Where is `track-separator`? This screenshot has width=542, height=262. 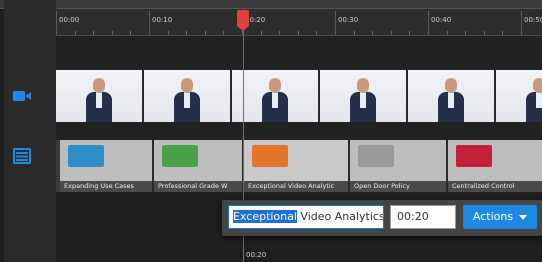
track-separator is located at coordinates (299, 131).